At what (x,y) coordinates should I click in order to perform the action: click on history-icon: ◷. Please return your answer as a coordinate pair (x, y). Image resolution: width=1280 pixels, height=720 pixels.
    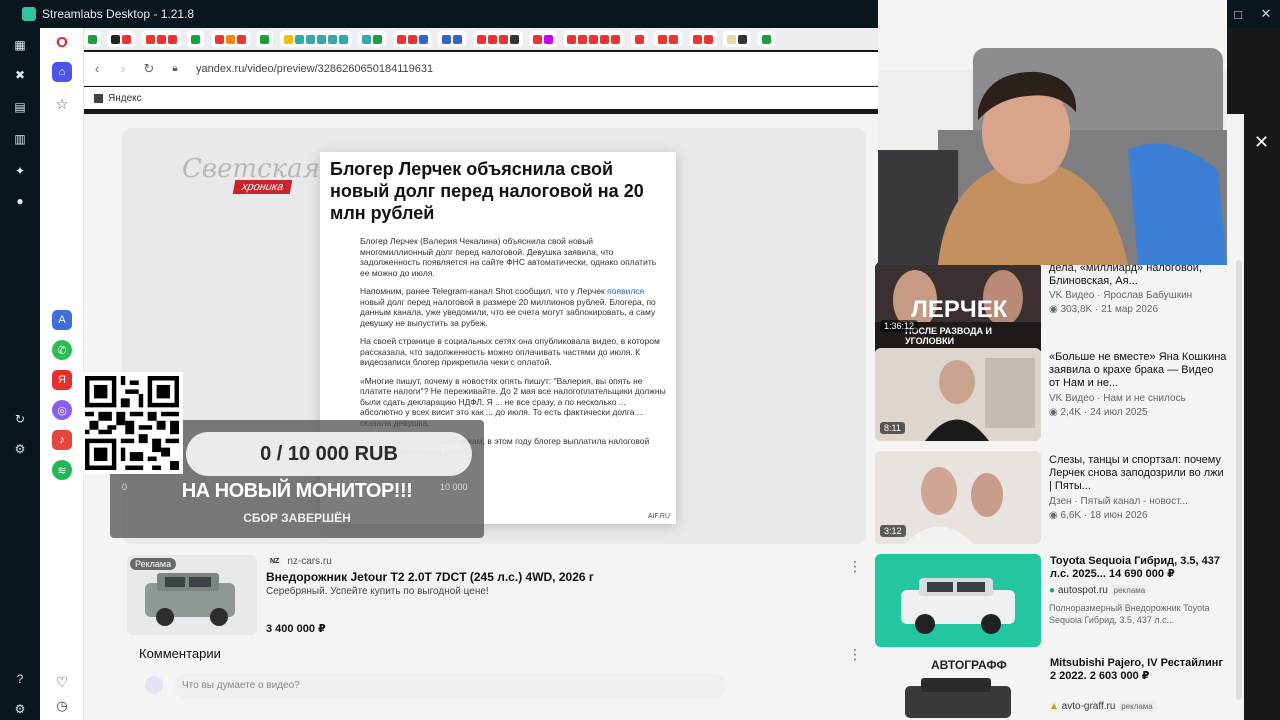
    Looking at the image, I should click on (62, 706).